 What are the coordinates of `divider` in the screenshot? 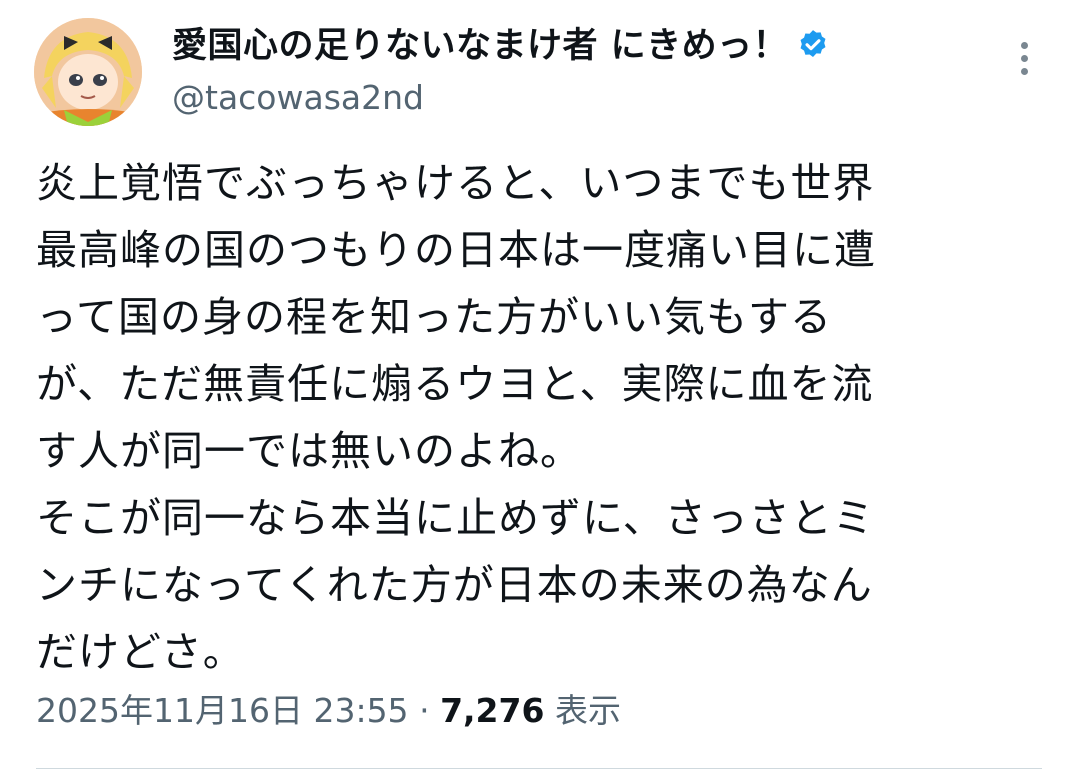 It's located at (539, 768).